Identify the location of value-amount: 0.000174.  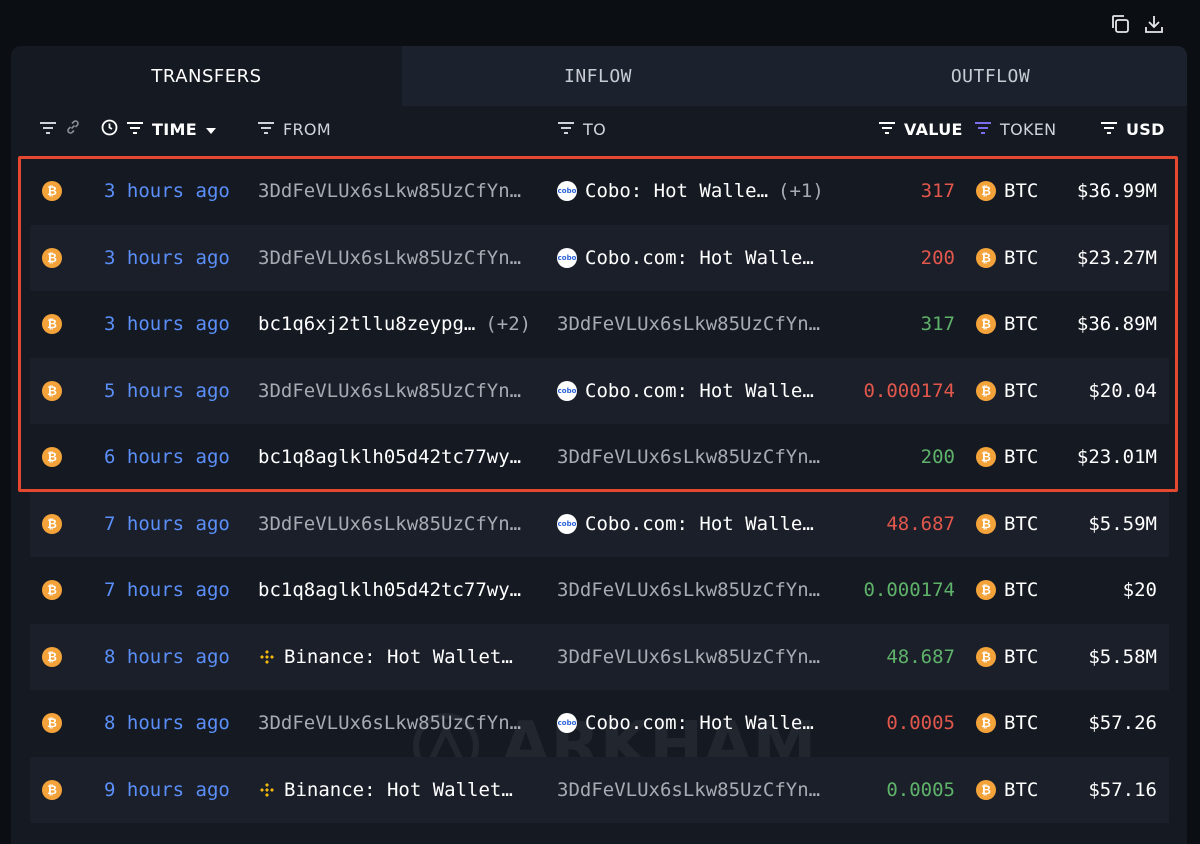
(909, 590).